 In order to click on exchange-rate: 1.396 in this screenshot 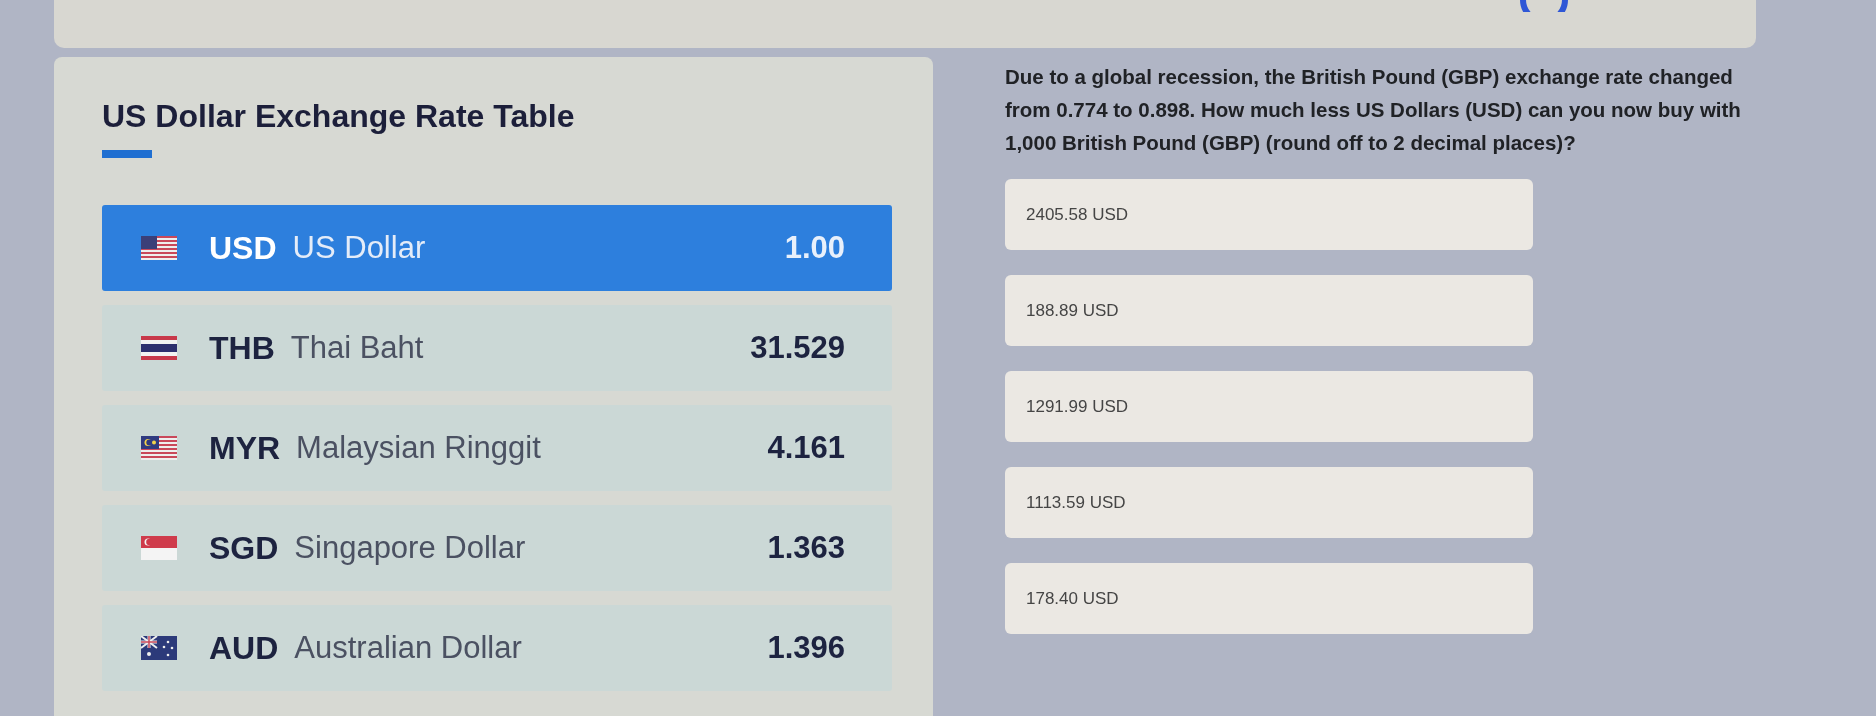, I will do `click(806, 648)`.